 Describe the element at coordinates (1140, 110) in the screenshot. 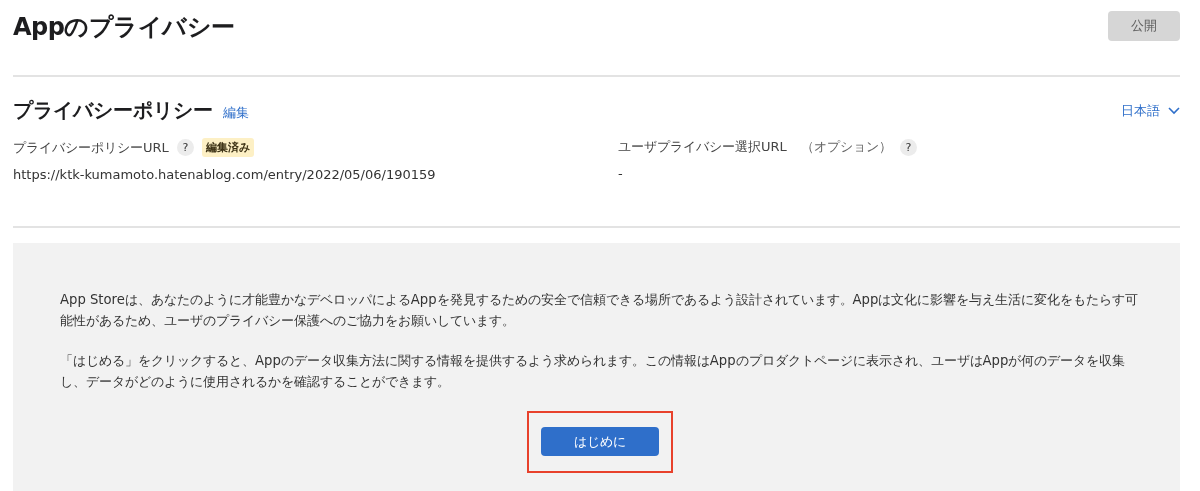

I see `language-selector: 日本語` at that location.